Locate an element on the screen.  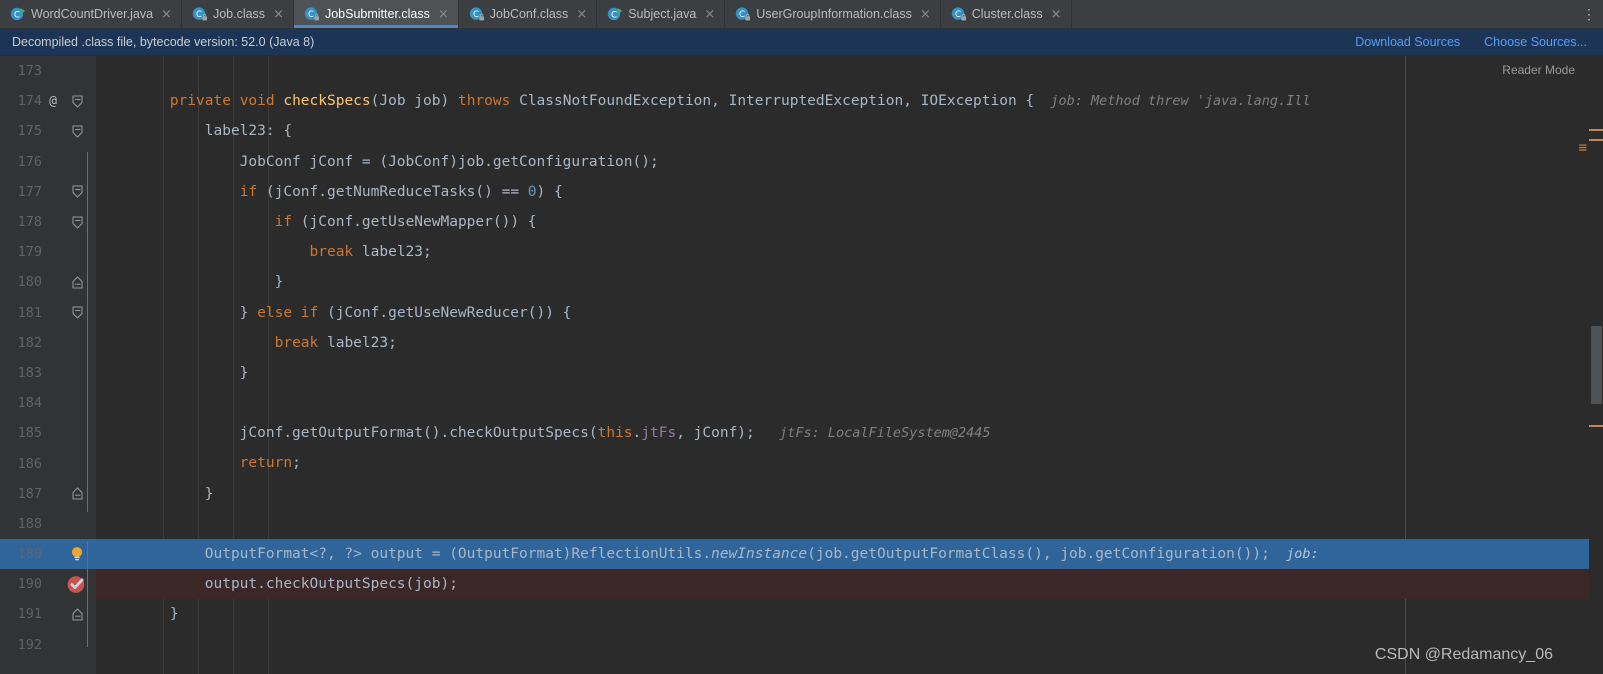
editor-tab-subject-java: C Subject.java × is located at coordinates (661, 14).